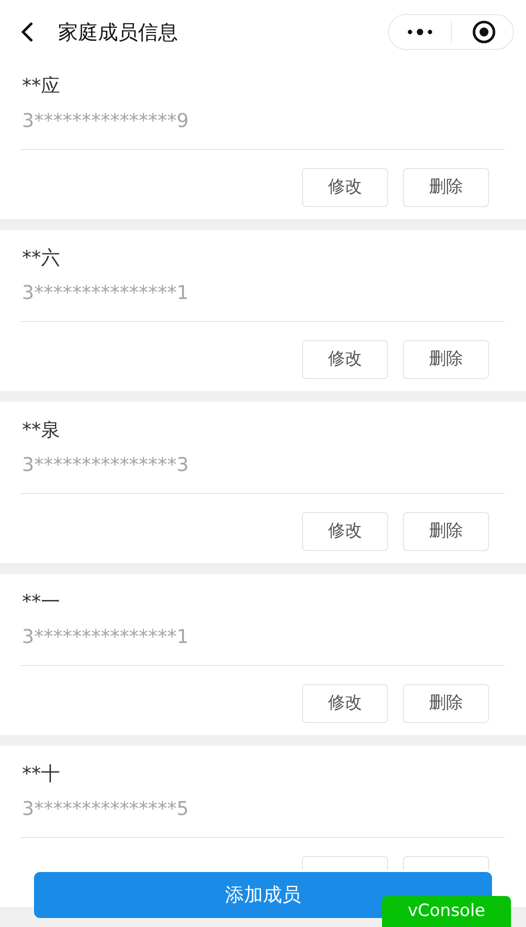  What do you see at coordinates (106, 465) in the screenshot?
I see `id-number: 3***************3` at bounding box center [106, 465].